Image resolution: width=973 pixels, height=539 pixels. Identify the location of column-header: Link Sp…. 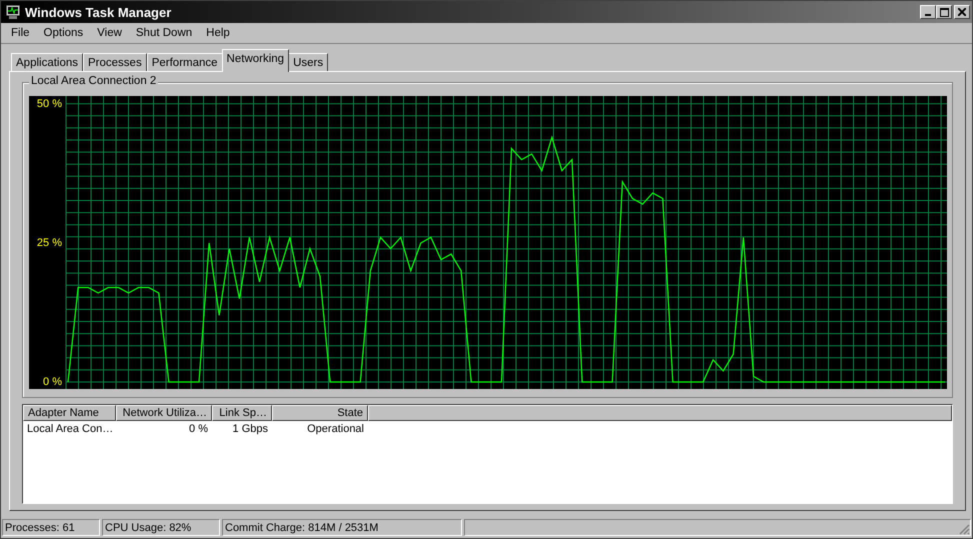
(242, 413).